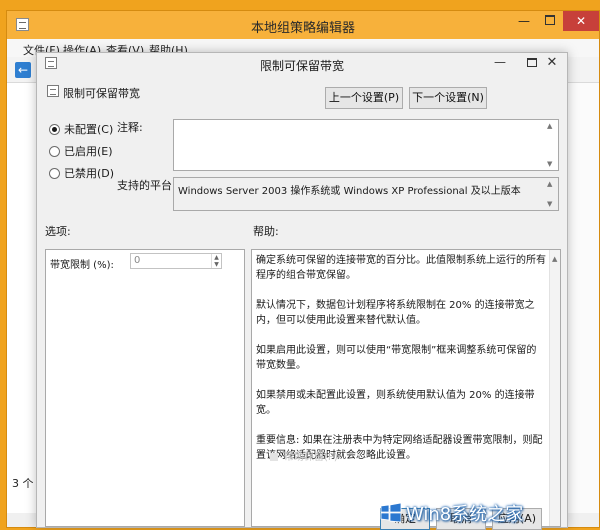 The width and height of the screenshot is (600, 530). What do you see at coordinates (130, 127) in the screenshot?
I see `comment-label: 注释:` at bounding box center [130, 127].